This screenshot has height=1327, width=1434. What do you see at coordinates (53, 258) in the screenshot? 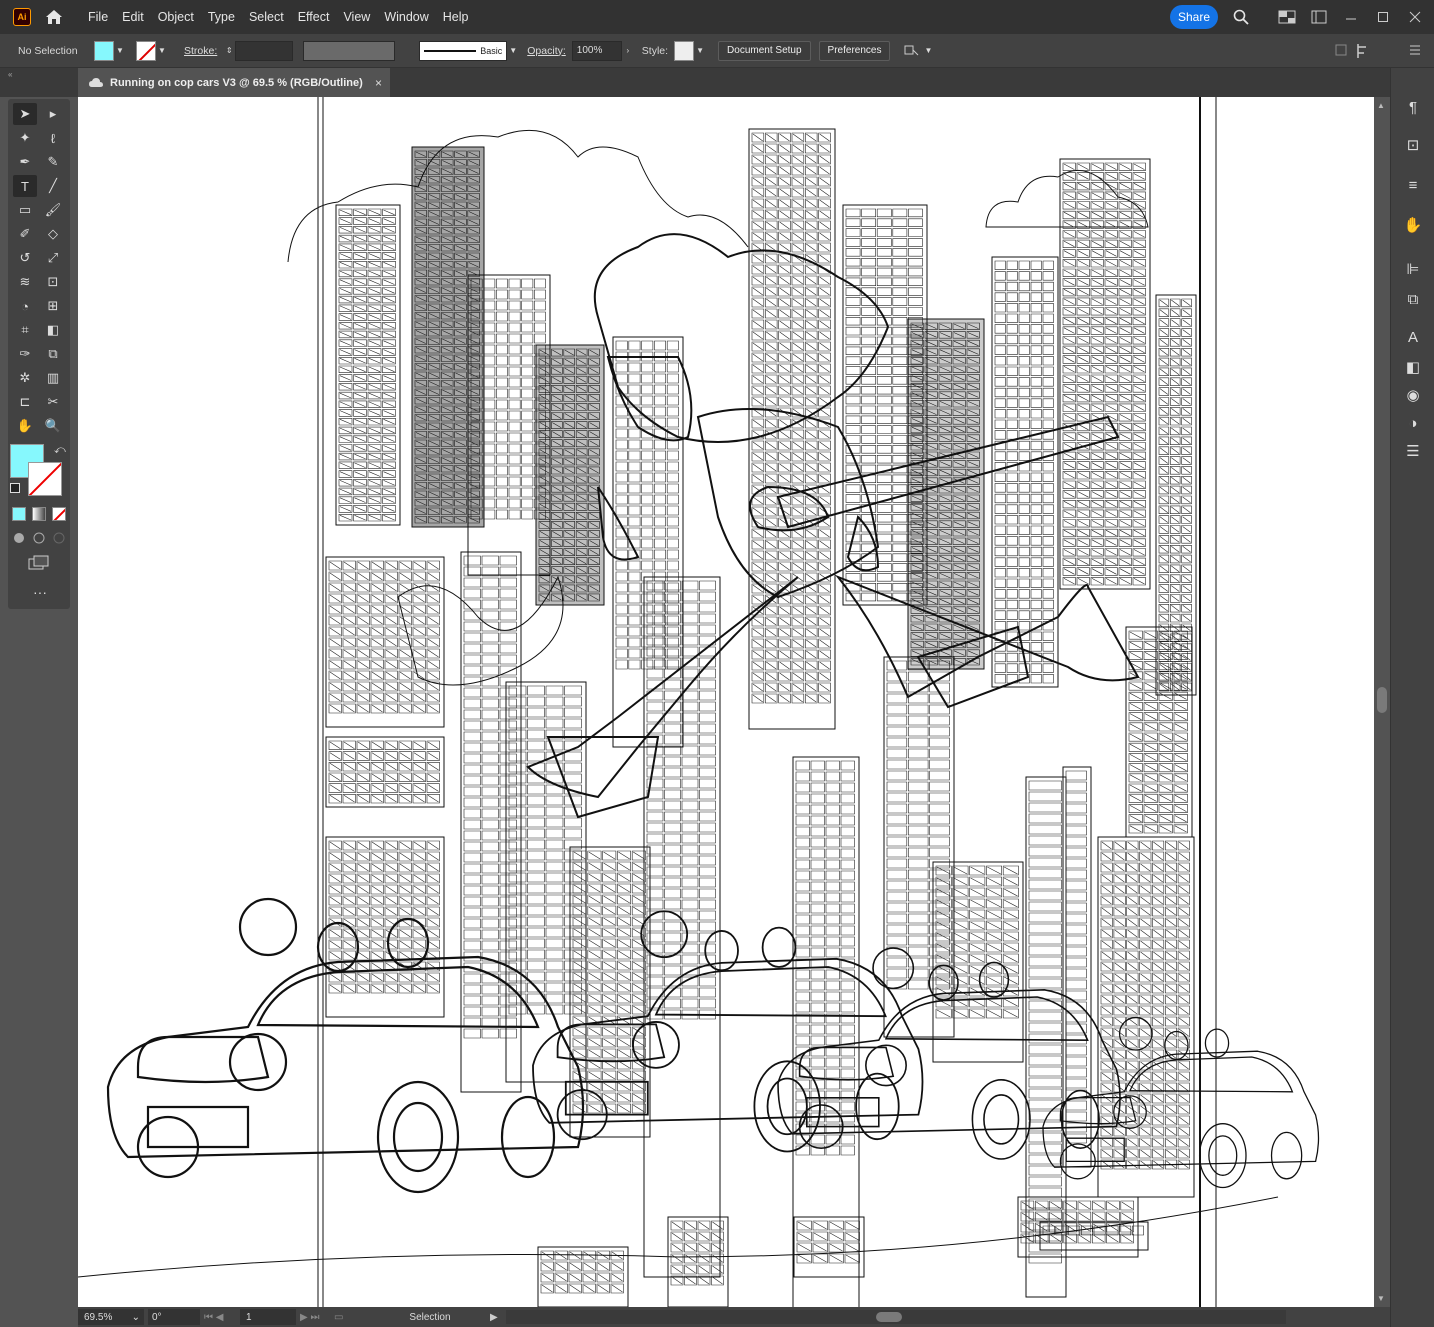
I see `scale-icon: ⤢` at bounding box center [53, 258].